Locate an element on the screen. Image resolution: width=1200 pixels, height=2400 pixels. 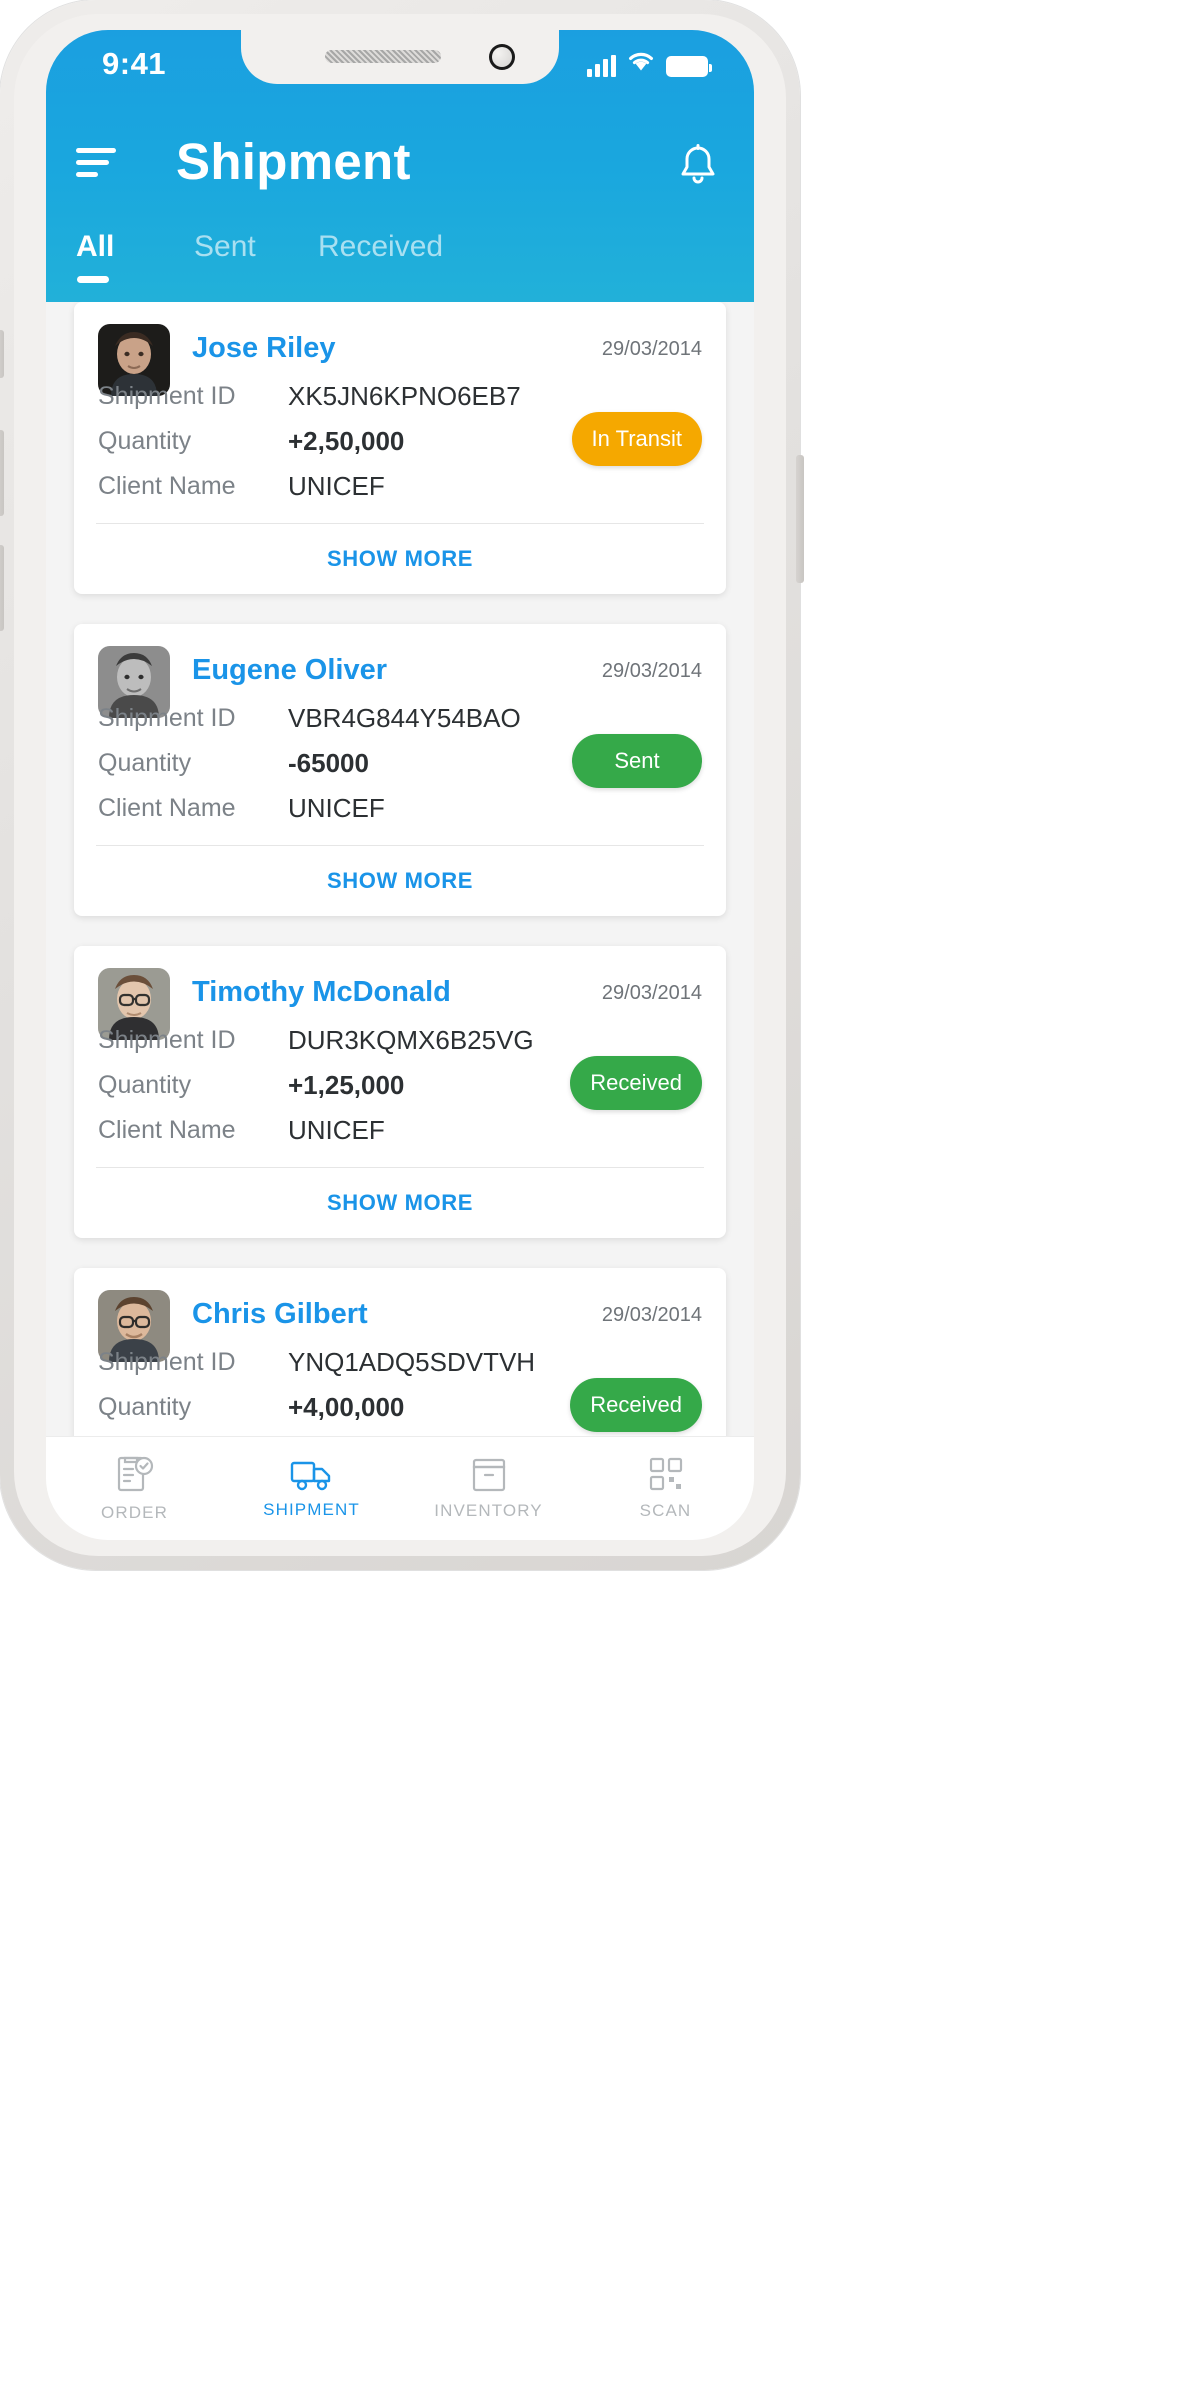
nav-label: SCAN is located at coordinates (665, 1510).